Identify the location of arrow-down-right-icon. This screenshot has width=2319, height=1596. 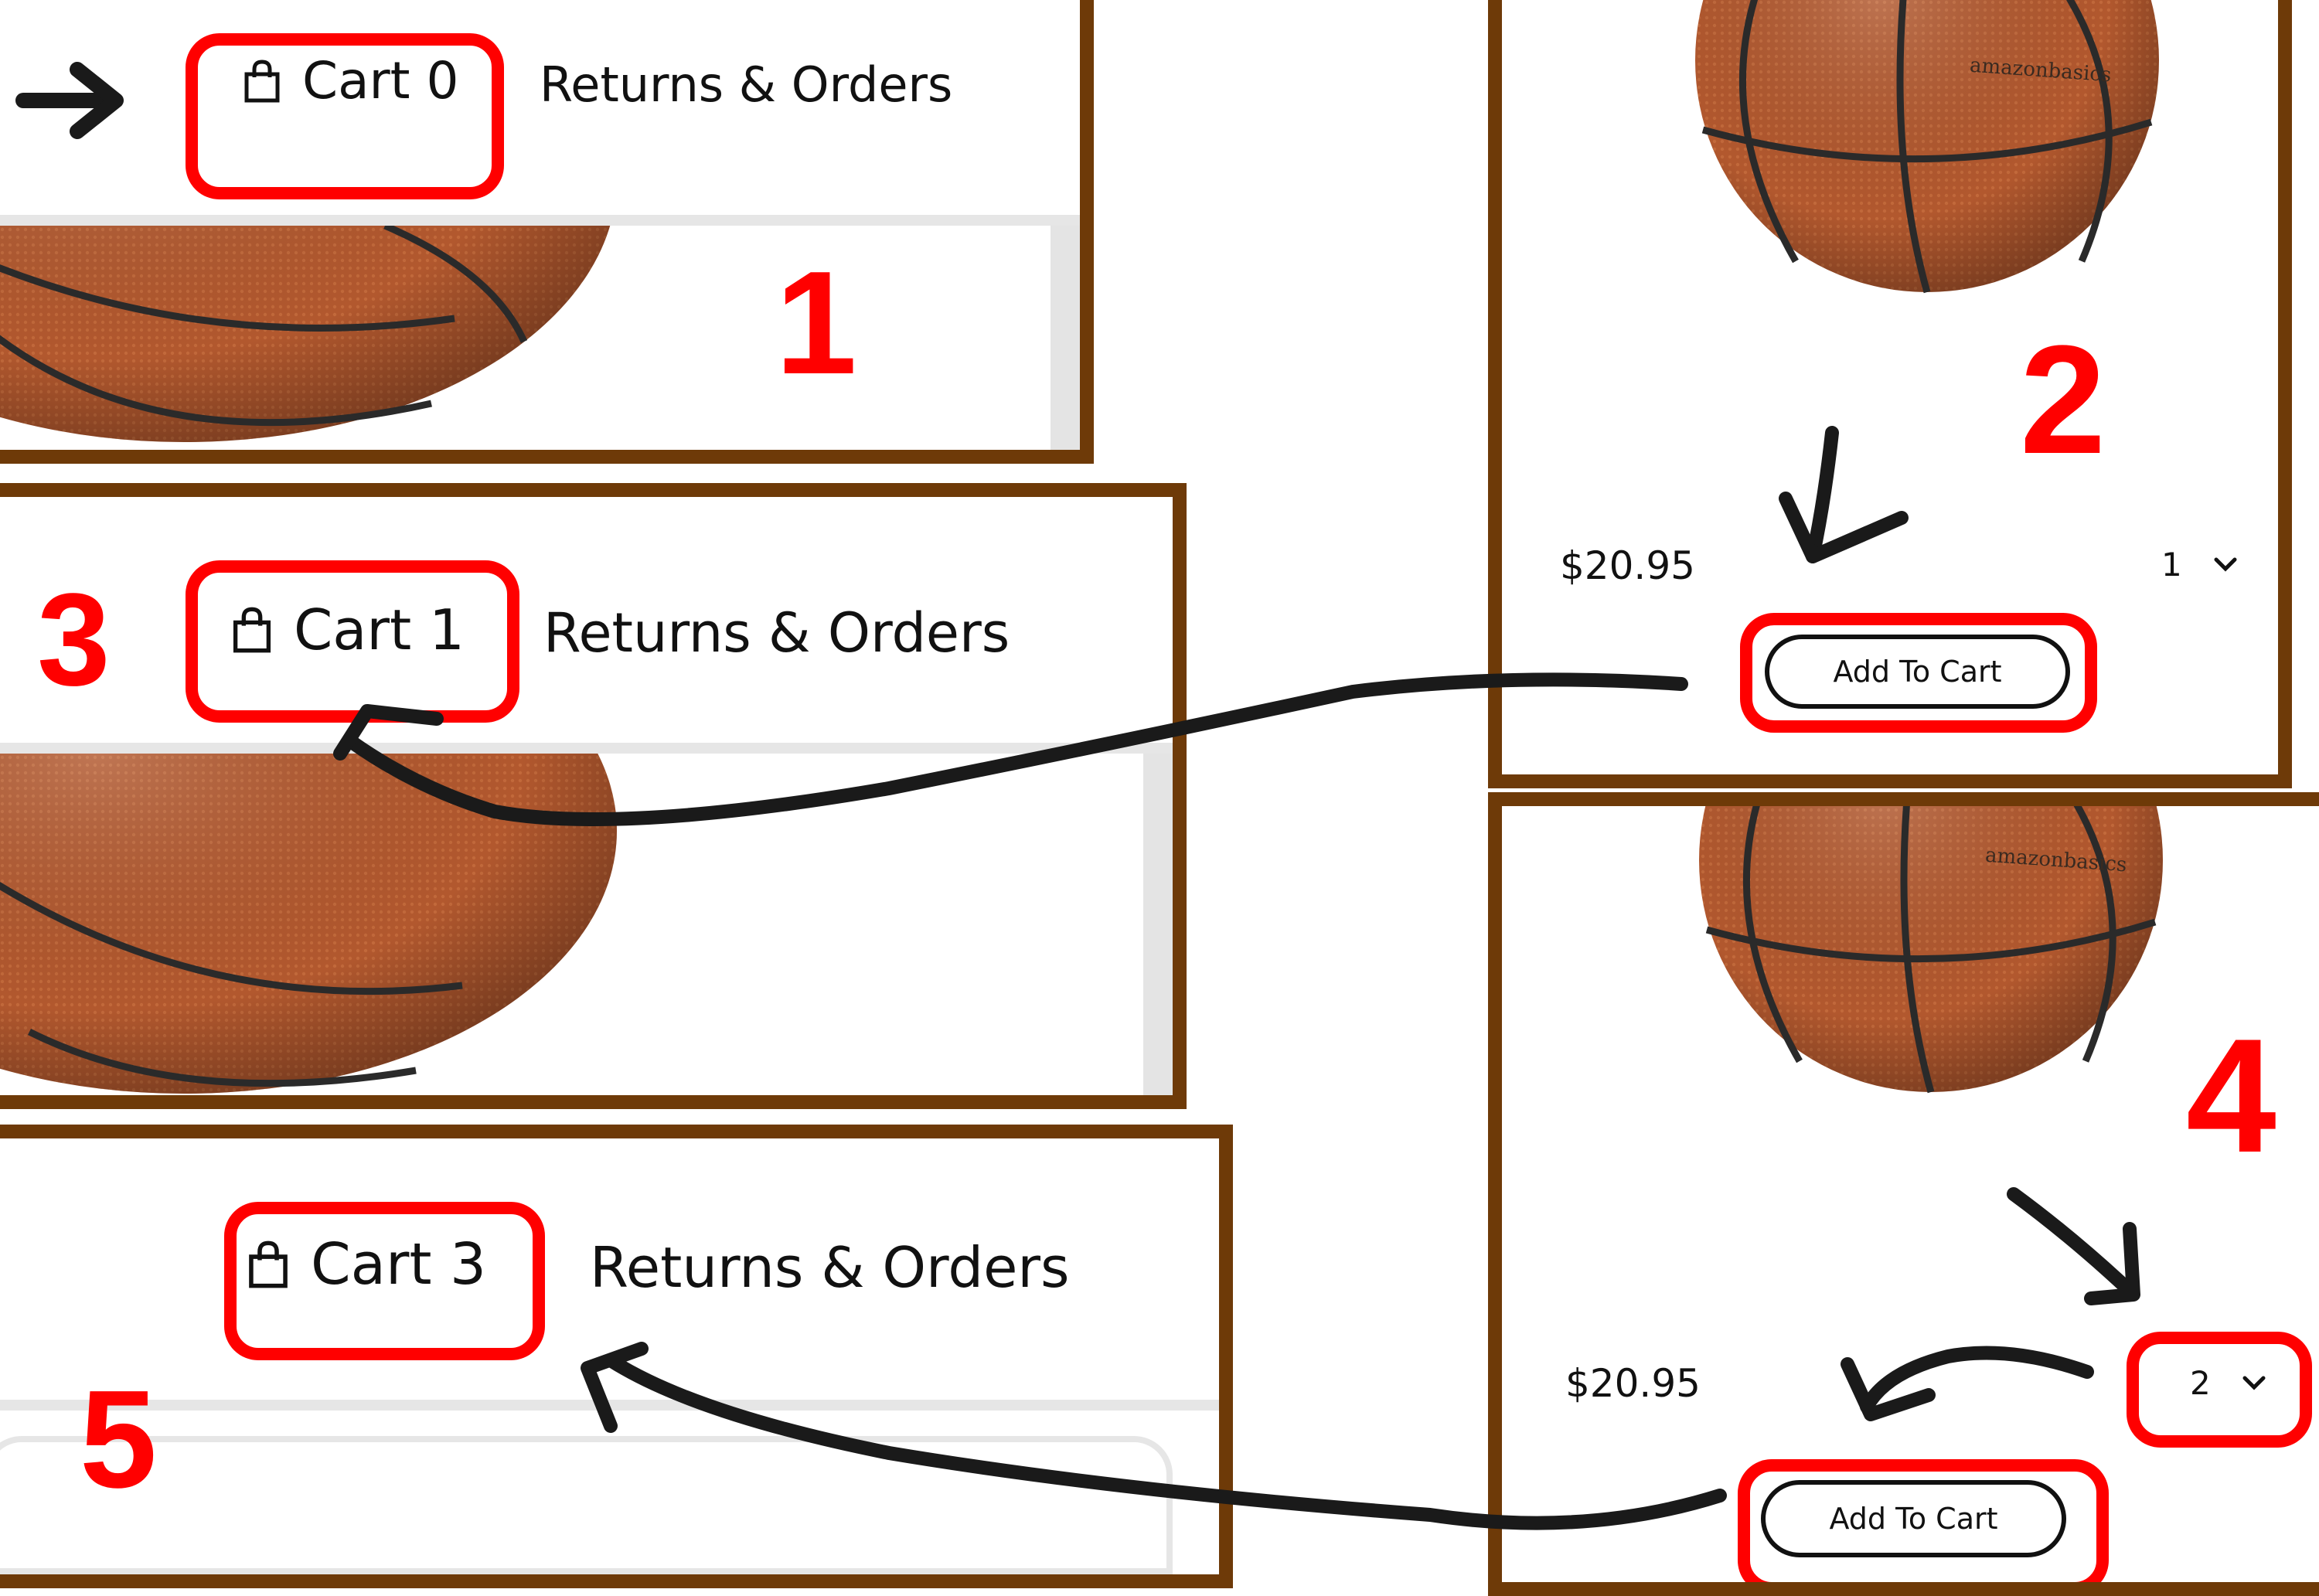
(2072, 1242).